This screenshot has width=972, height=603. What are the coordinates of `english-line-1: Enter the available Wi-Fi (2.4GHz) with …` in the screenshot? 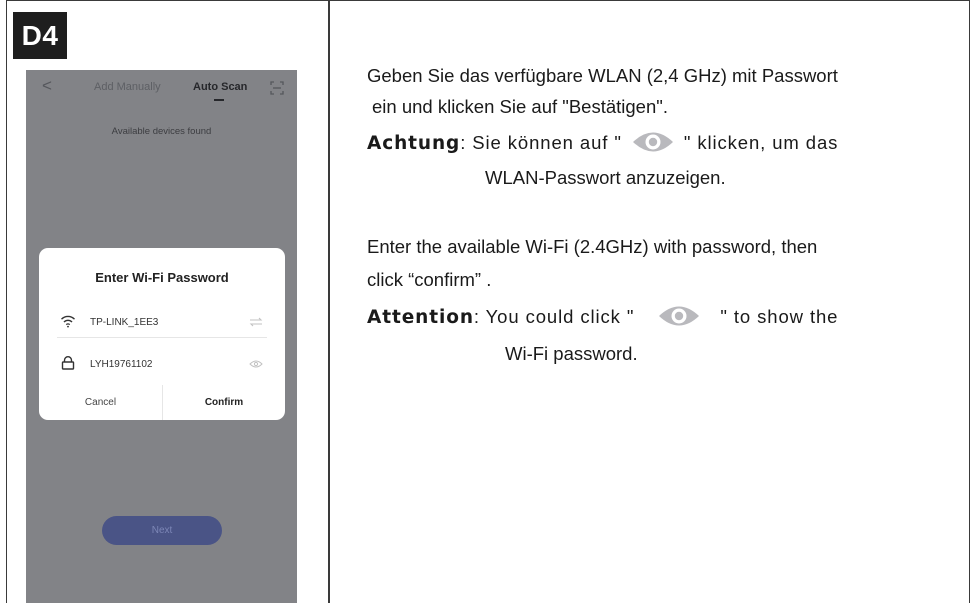 It's located at (592, 246).